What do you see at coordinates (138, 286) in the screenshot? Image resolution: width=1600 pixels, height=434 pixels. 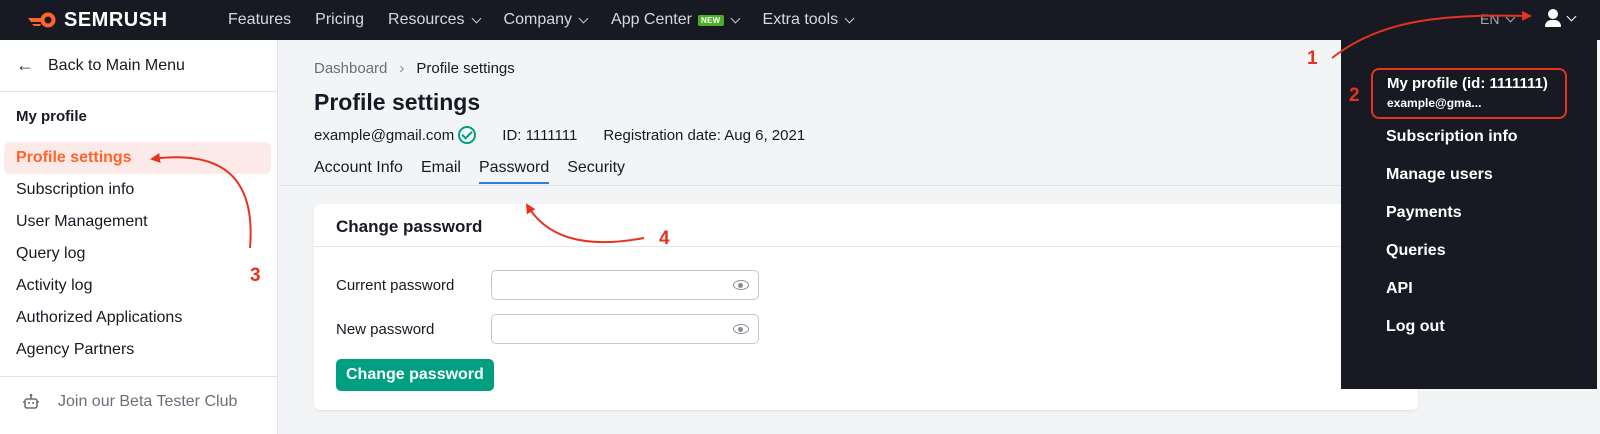 I see `sidebar-item-activity-log: Activity log` at bounding box center [138, 286].